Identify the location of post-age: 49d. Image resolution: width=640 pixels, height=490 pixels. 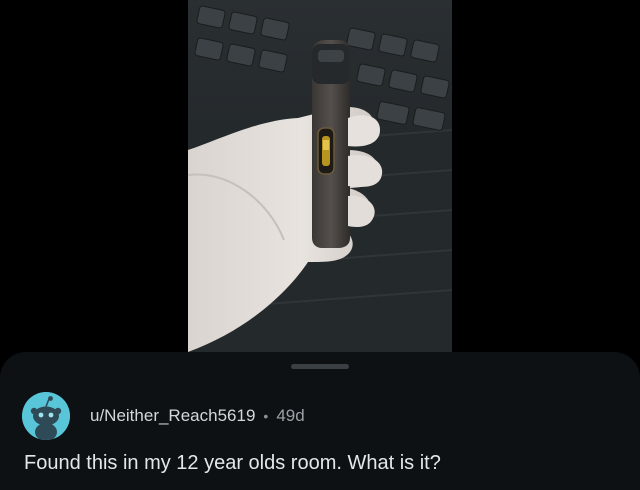
(290, 415).